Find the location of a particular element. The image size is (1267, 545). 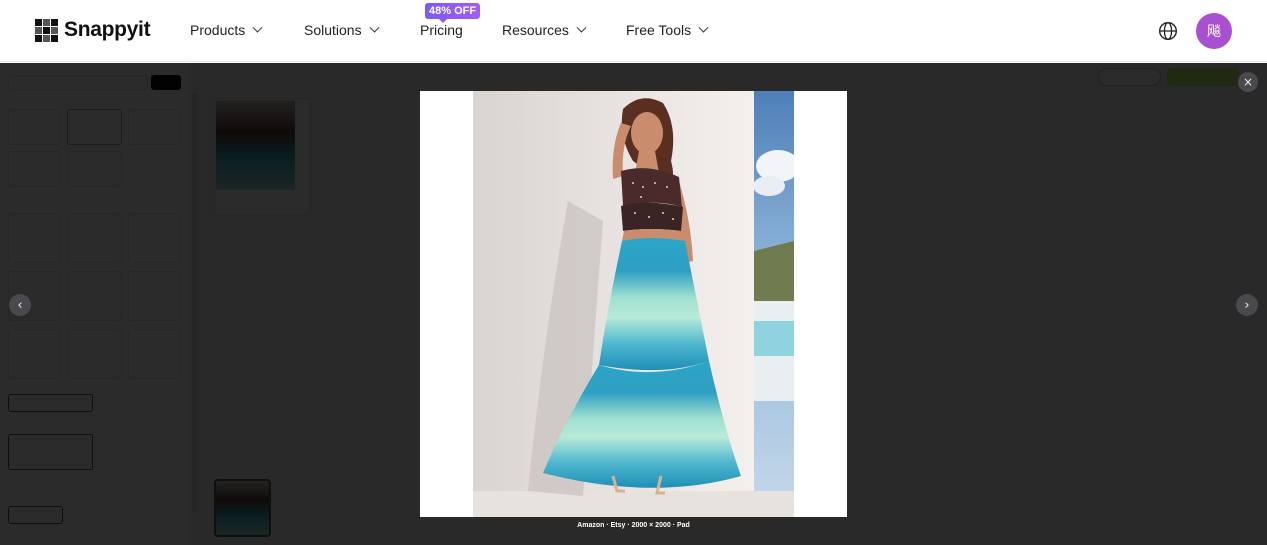

chevron-right-icon: › is located at coordinates (1247, 305).